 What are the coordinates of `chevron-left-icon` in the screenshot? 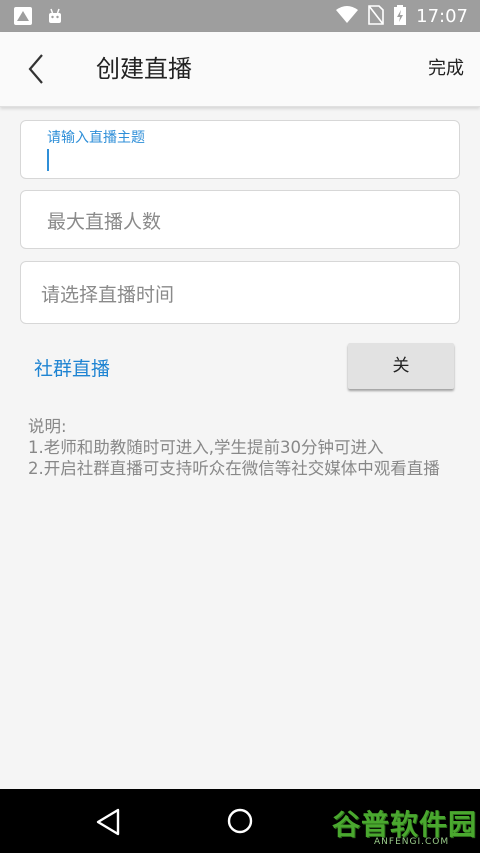 It's located at (35, 69).